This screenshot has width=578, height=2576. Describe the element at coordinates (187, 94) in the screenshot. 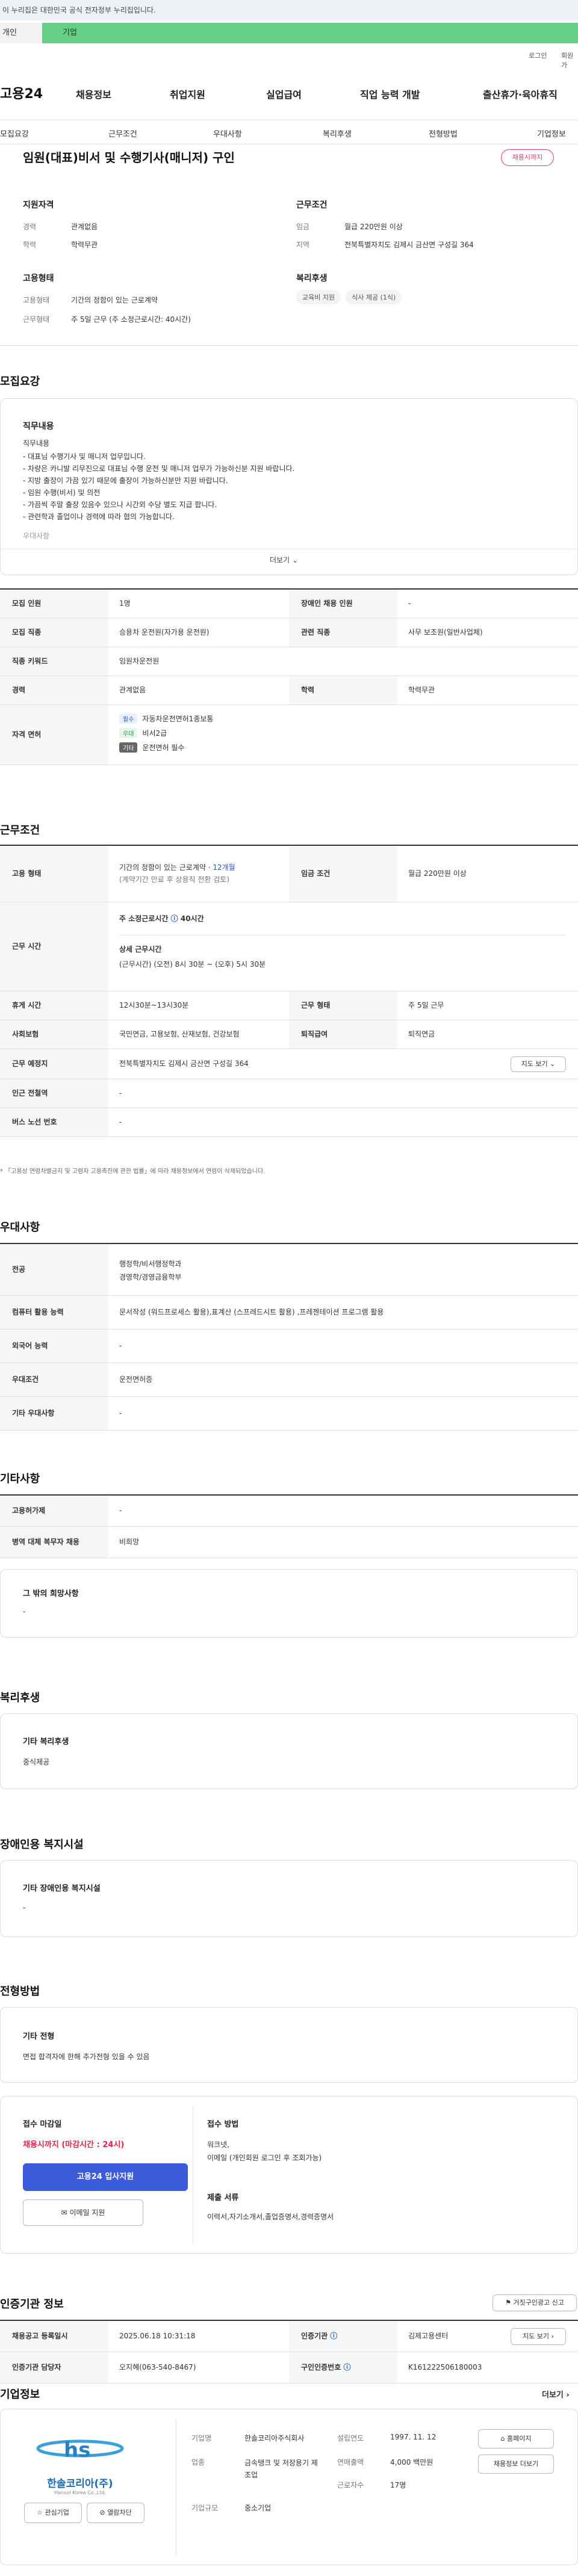

I see `nav-item-employment-support: 취업지원` at that location.